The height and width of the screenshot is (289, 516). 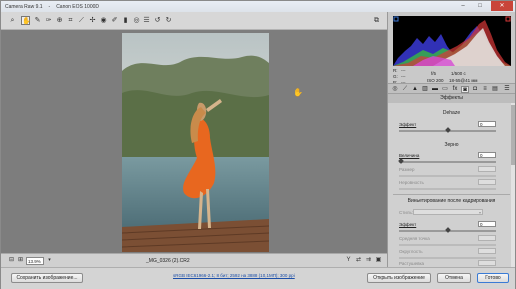 I want to click on minimize-button: –, so click(x=463, y=6).